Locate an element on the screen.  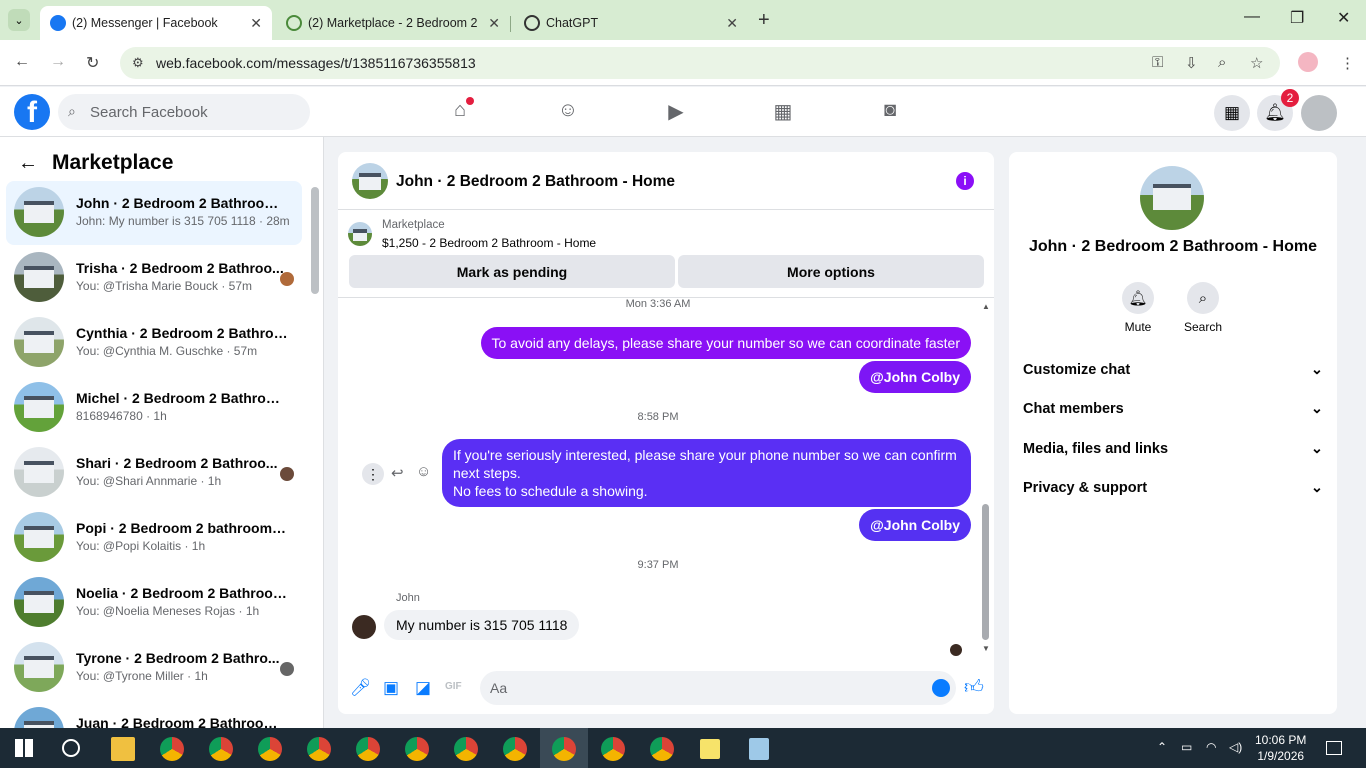
mute-button: 🔔︎ Mute is located at coordinates (1138, 308).